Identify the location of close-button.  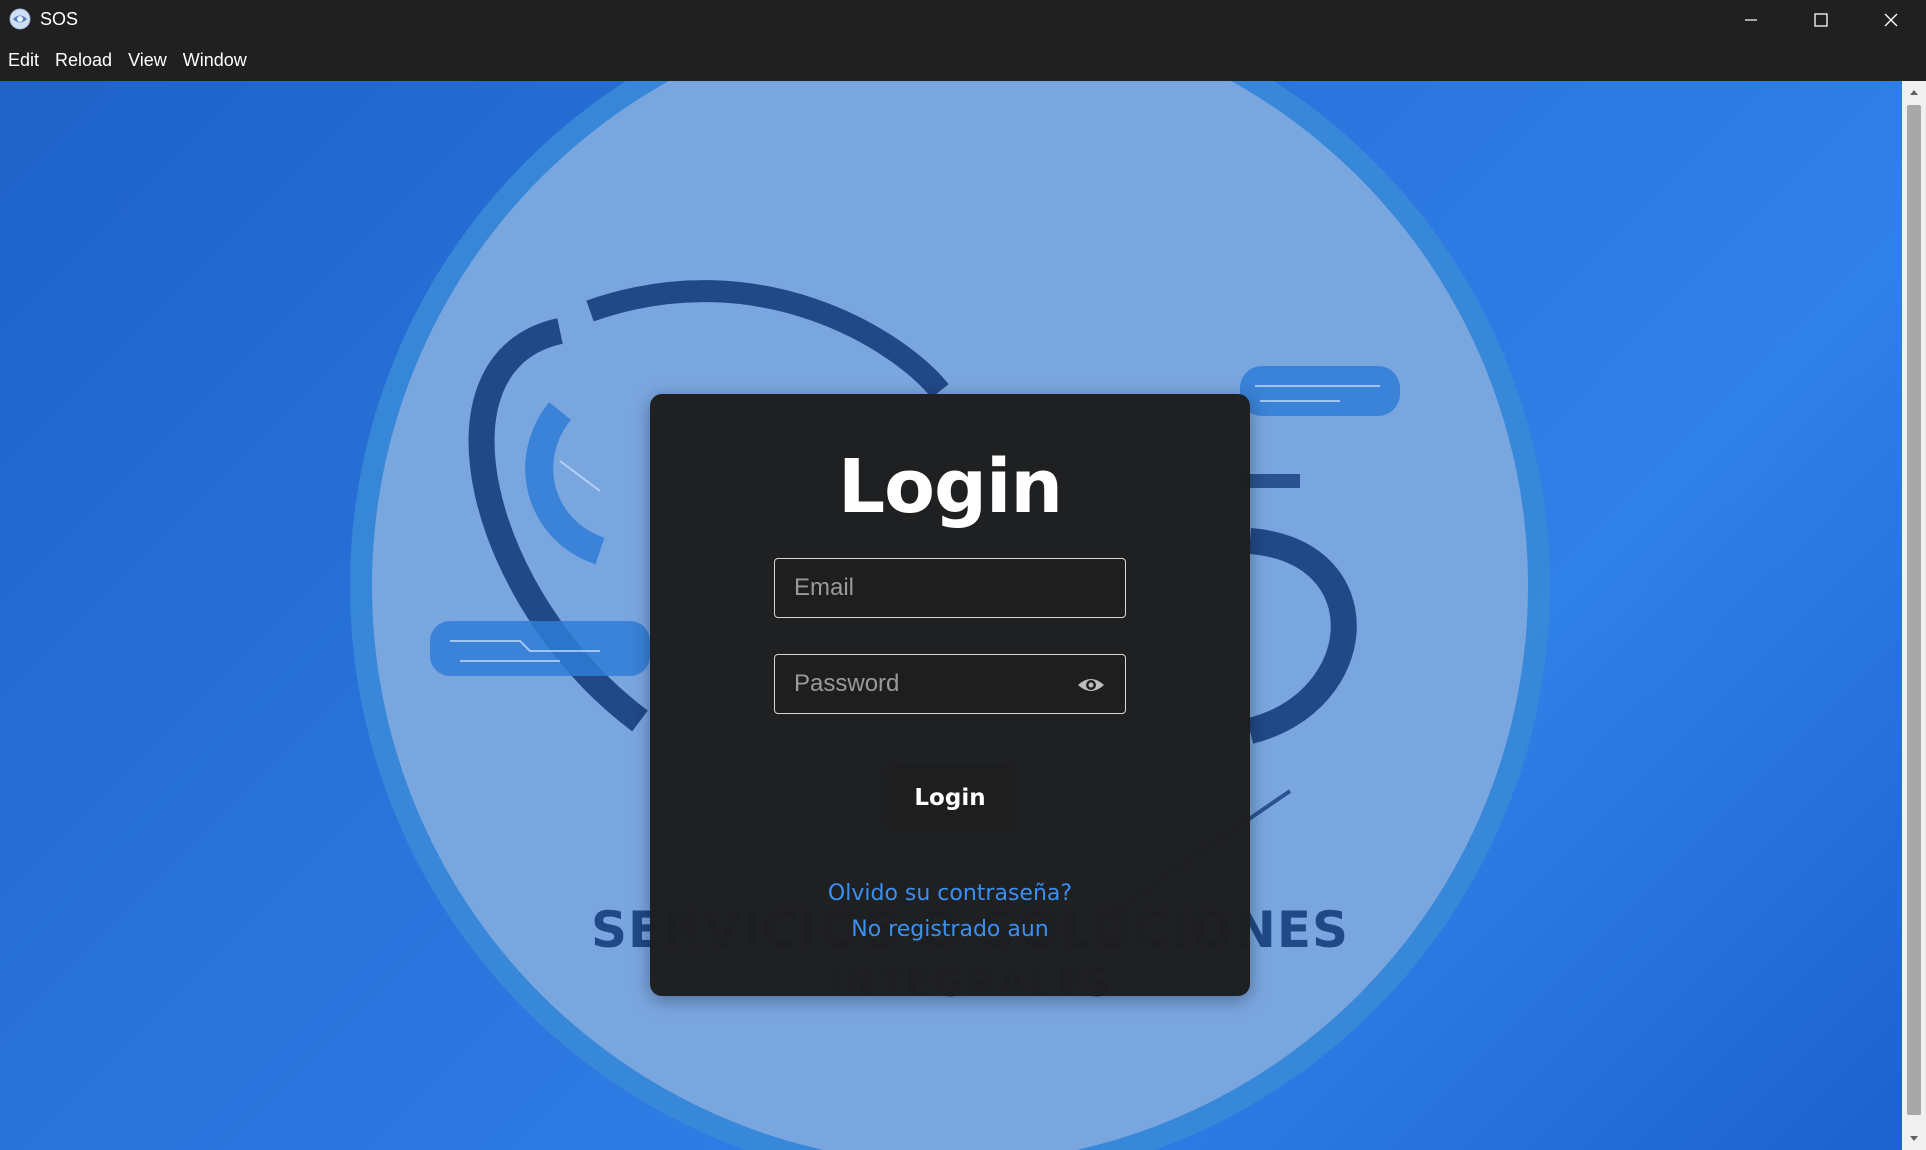
(1891, 20).